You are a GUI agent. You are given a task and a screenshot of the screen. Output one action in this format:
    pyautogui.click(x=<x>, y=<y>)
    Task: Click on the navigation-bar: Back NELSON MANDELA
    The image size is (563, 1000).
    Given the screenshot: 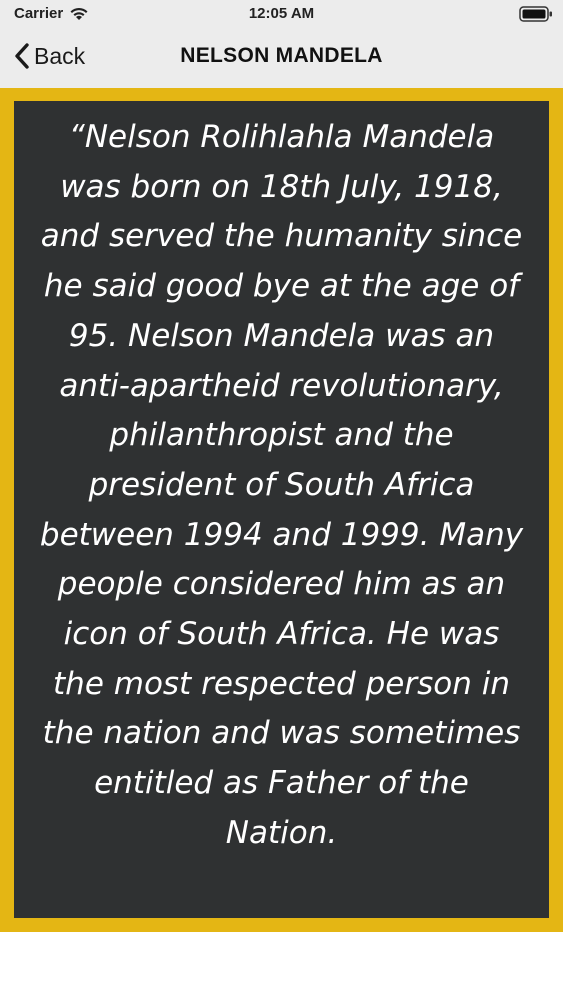 What is the action you would take?
    pyautogui.click(x=281, y=58)
    